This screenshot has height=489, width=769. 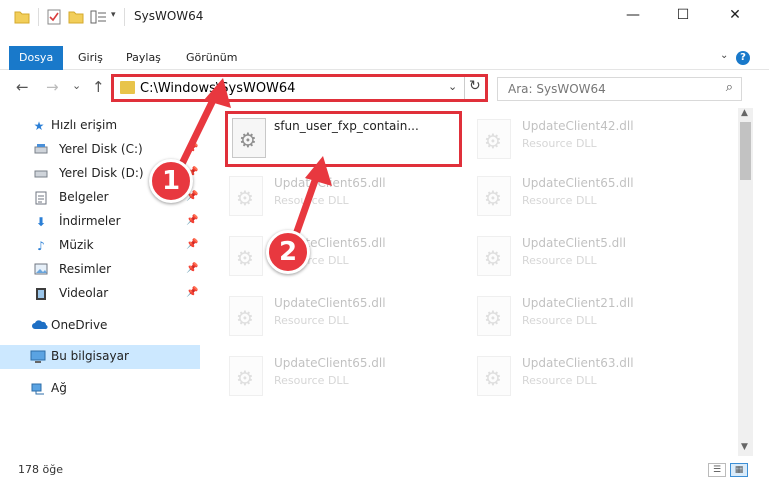 I want to click on search-icon: ⌕, so click(x=729, y=87).